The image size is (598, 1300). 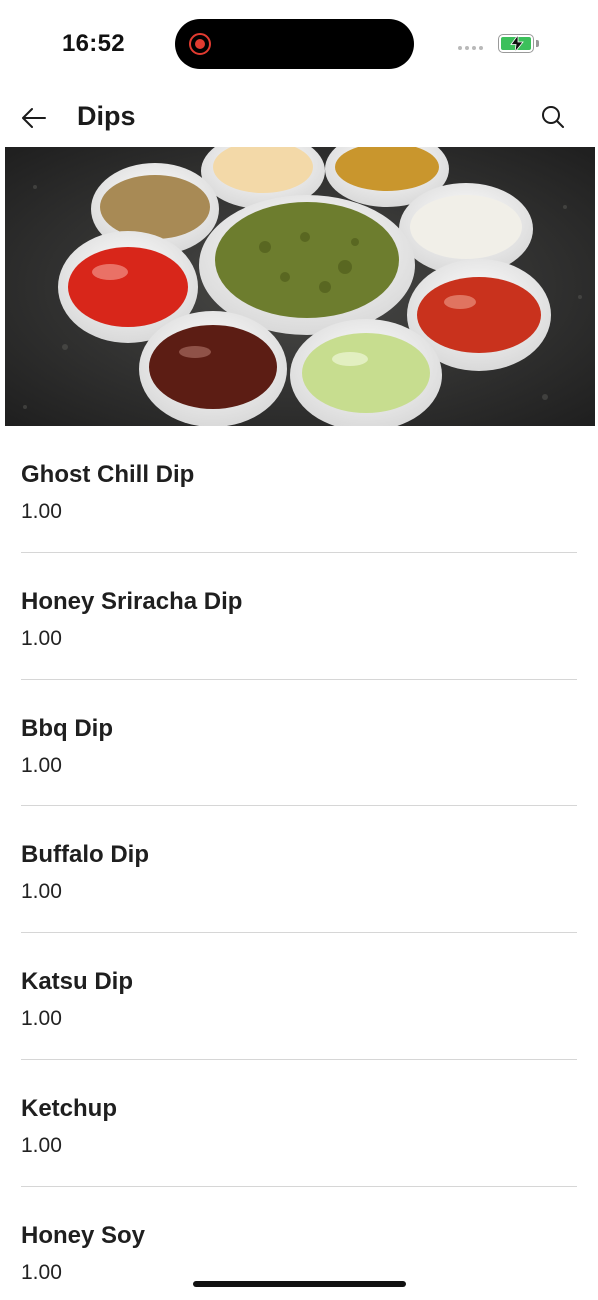 I want to click on signal-dots-icon, so click(x=470, y=48).